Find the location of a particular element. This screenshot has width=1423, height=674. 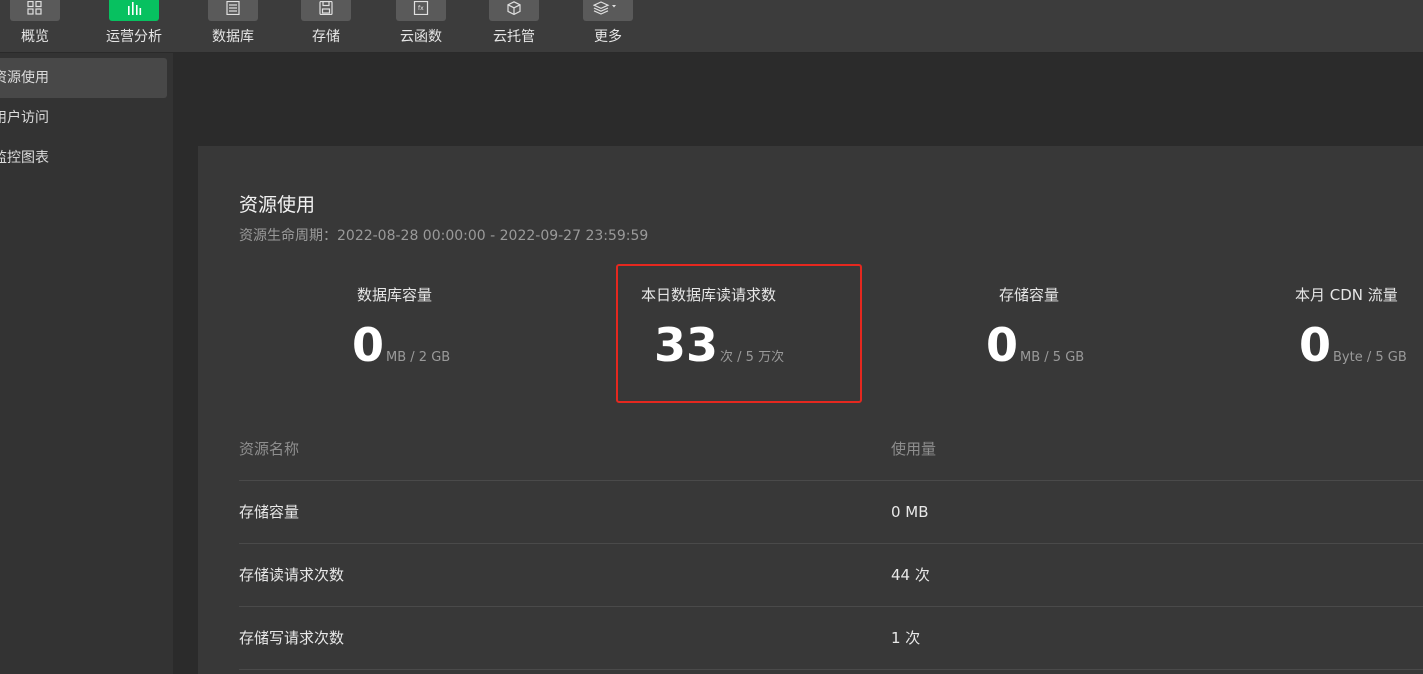

analytics-button is located at coordinates (134, 10).